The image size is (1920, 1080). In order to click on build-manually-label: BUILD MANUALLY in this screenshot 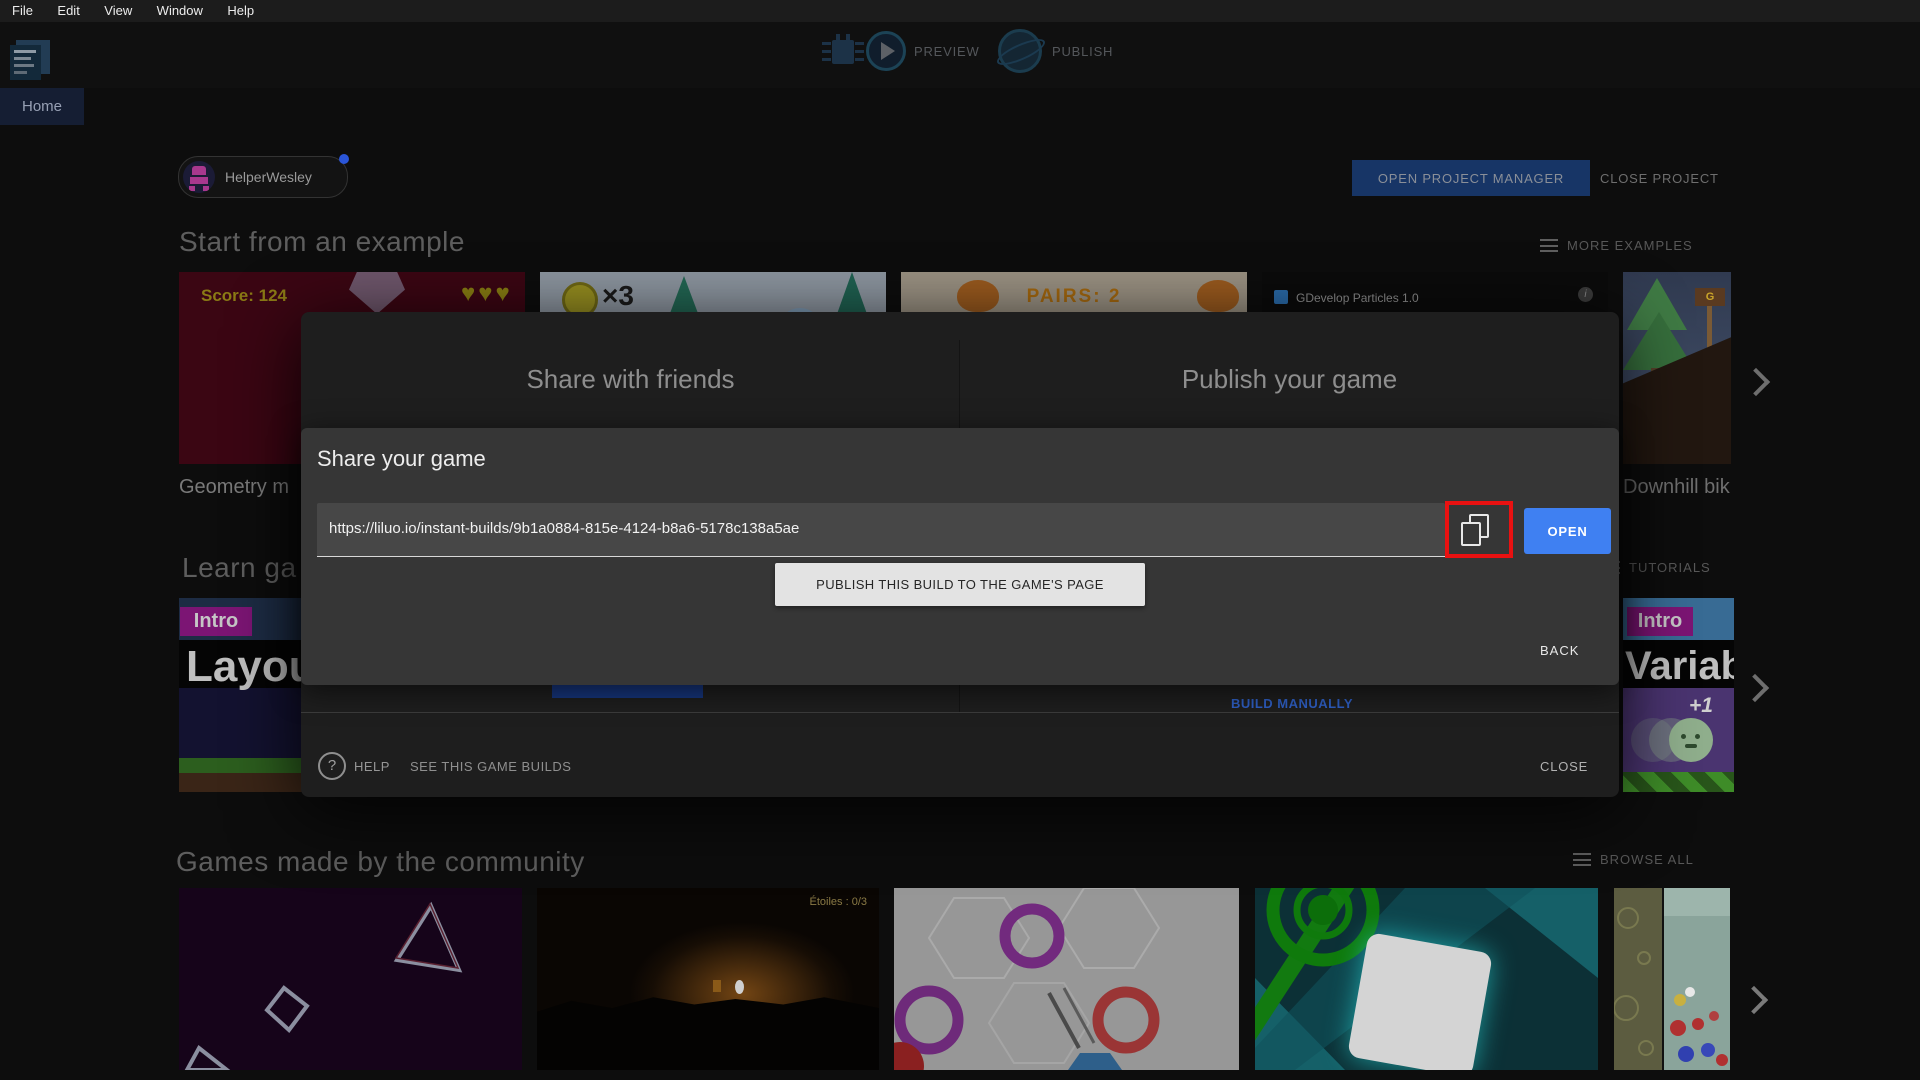, I will do `click(1292, 703)`.